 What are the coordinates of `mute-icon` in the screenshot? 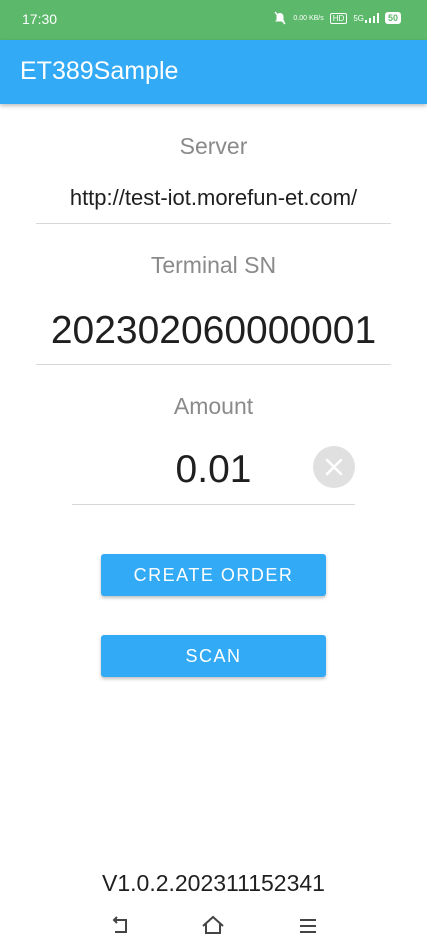 It's located at (280, 18).